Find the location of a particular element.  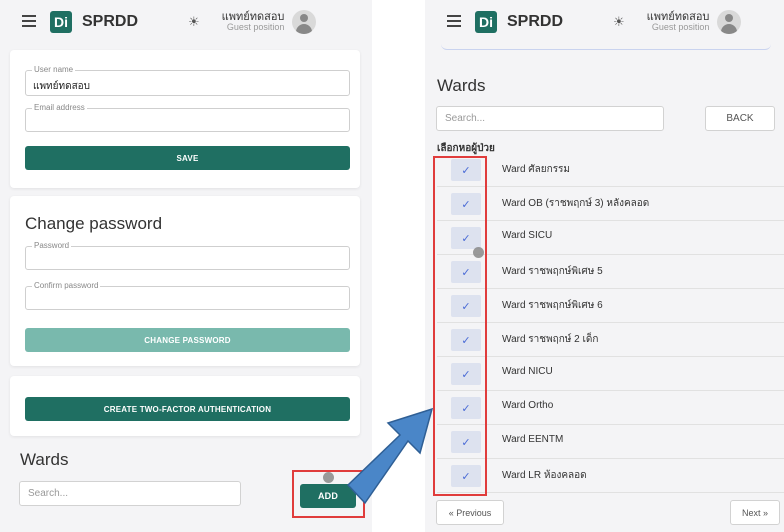

user-role-right: Guest position is located at coordinates (680, 27).